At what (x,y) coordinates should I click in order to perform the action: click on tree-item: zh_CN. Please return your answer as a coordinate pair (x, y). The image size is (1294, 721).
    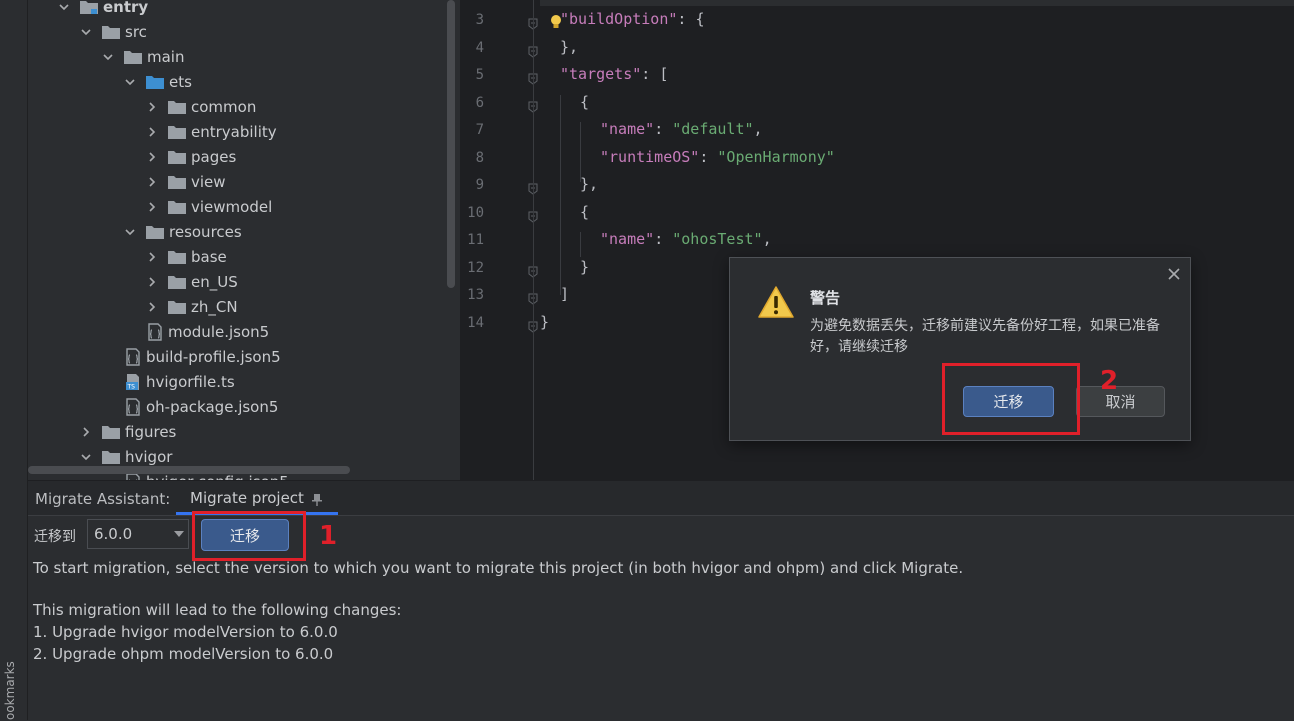
    Looking at the image, I should click on (192, 306).